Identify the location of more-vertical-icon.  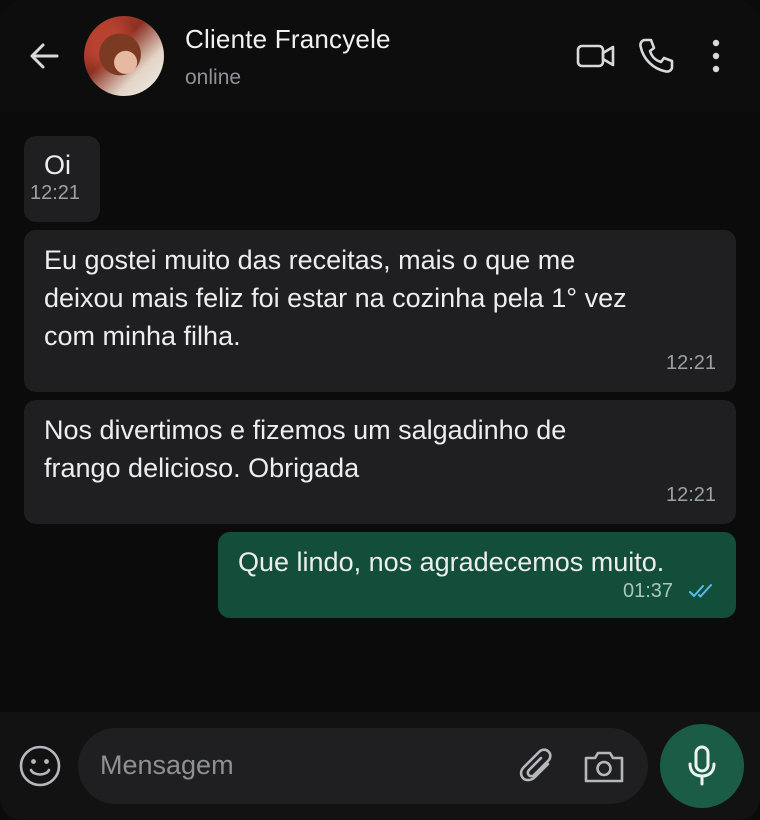
(716, 56).